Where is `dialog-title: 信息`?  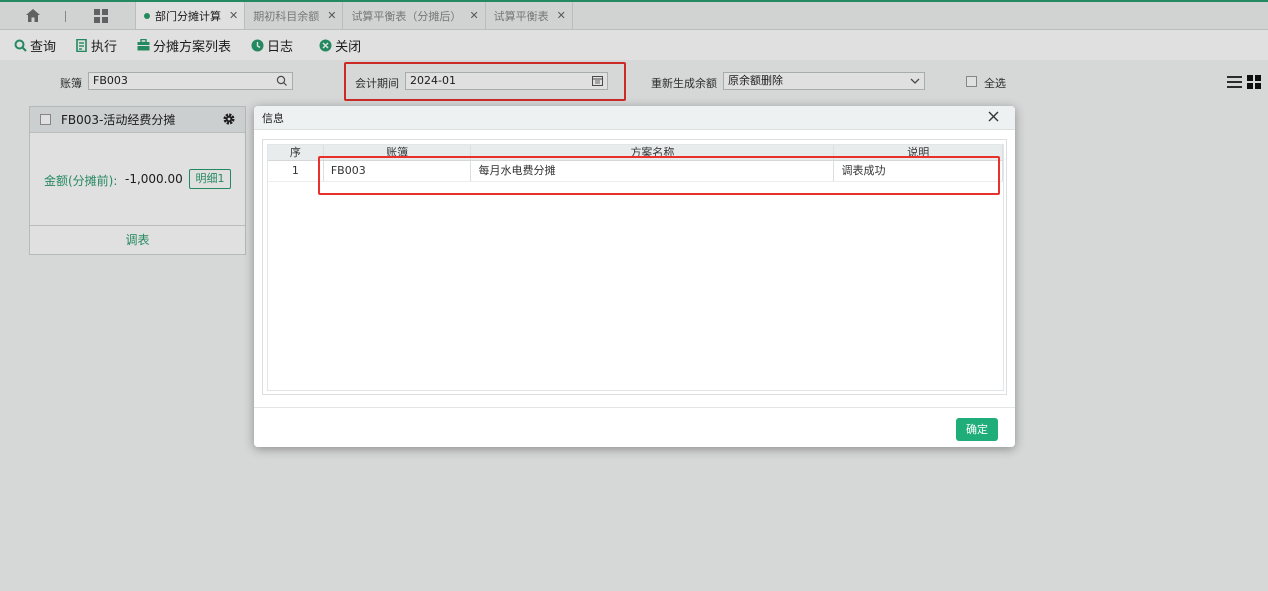 dialog-title: 信息 is located at coordinates (273, 118).